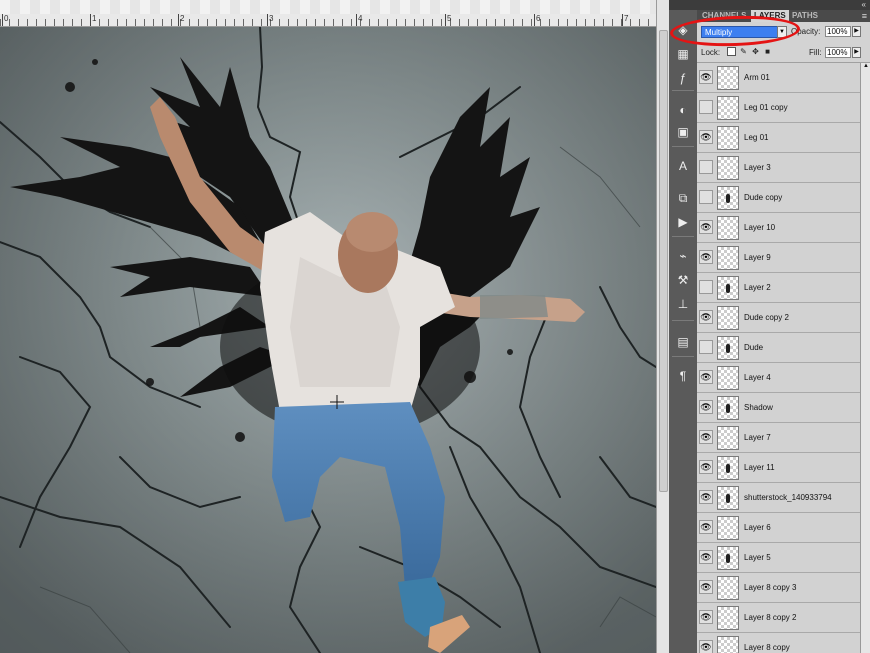 This screenshot has height=653, width=870. What do you see at coordinates (731, 51) in the screenshot?
I see `lock-transparent-icon` at bounding box center [731, 51].